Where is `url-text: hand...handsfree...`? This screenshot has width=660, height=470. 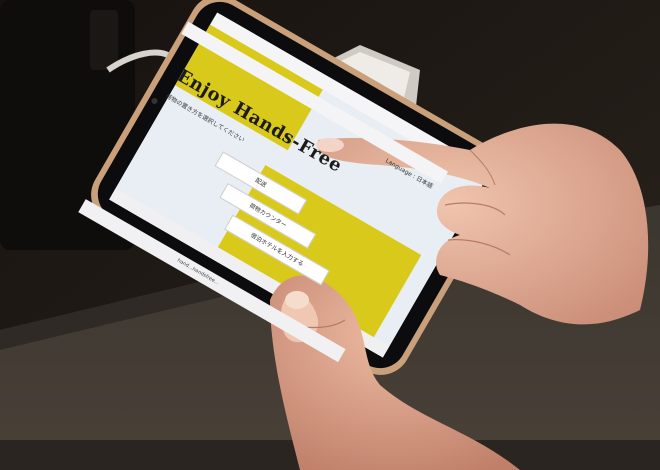
url-text: hand...handsfree... is located at coordinates (198, 272).